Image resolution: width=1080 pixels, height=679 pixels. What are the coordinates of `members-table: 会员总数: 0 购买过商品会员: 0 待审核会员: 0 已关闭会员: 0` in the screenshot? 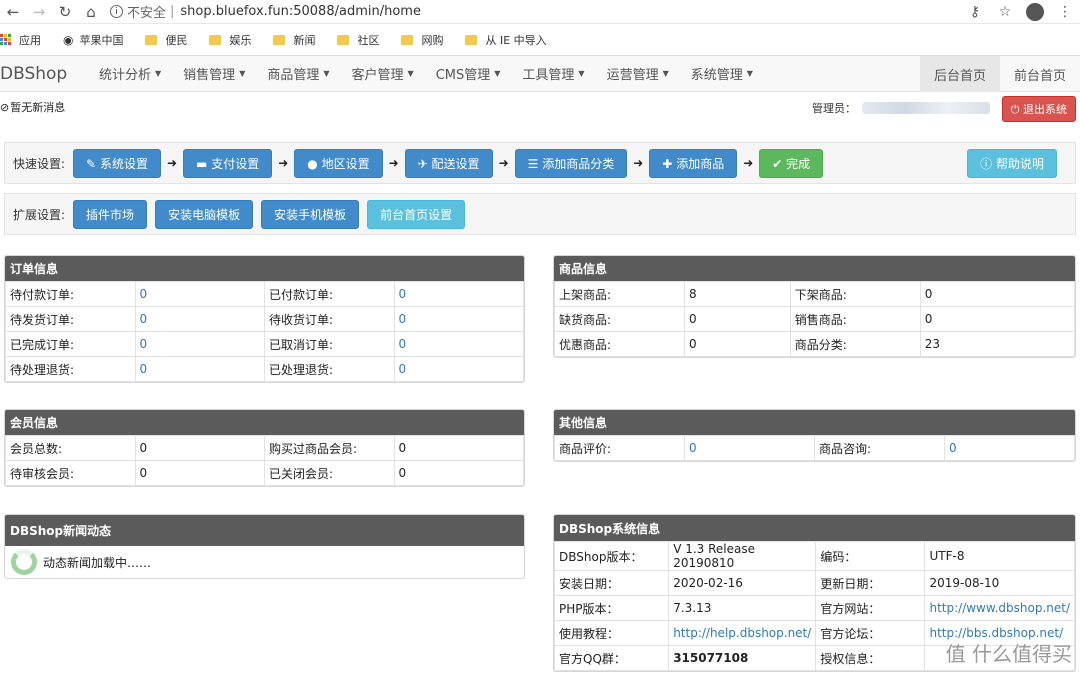 It's located at (264, 460).